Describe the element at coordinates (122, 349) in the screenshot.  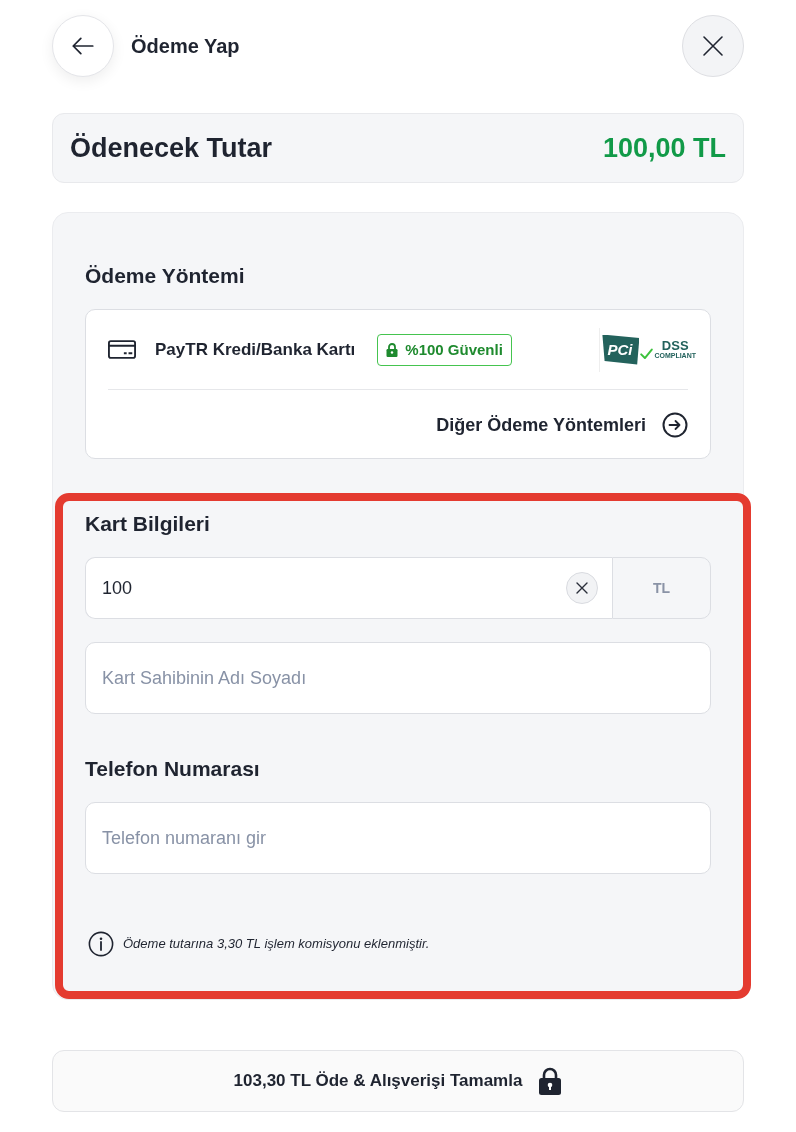
I see `credit-card-icon` at that location.